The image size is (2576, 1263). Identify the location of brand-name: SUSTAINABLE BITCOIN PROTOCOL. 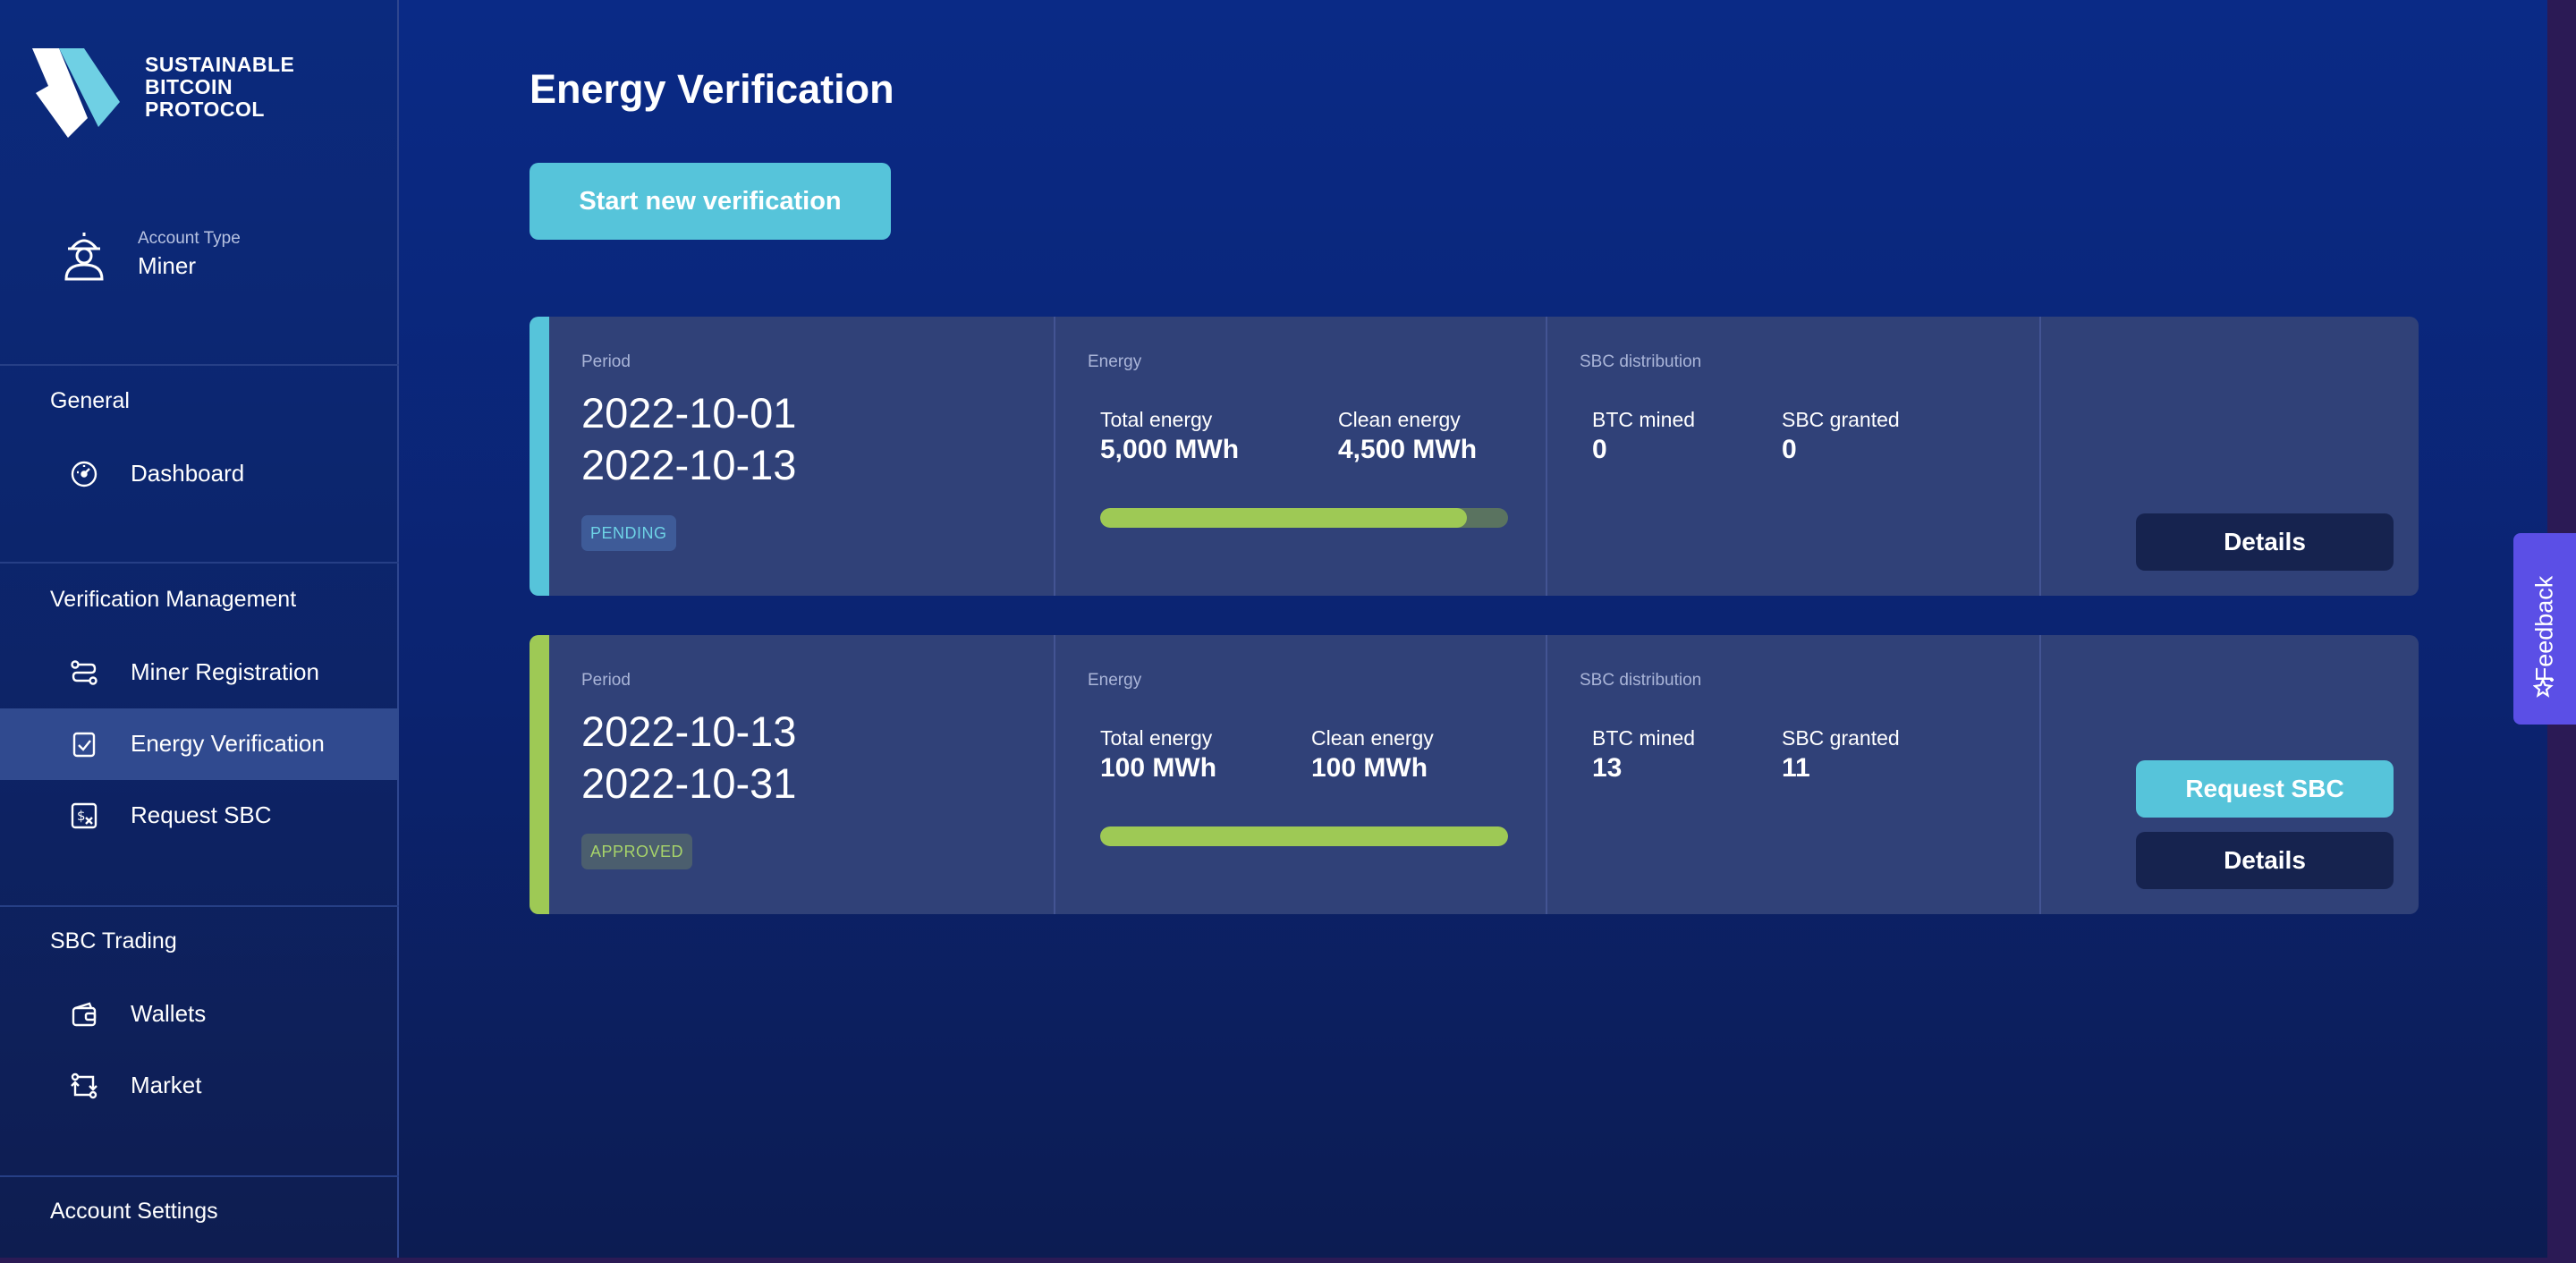
(220, 87).